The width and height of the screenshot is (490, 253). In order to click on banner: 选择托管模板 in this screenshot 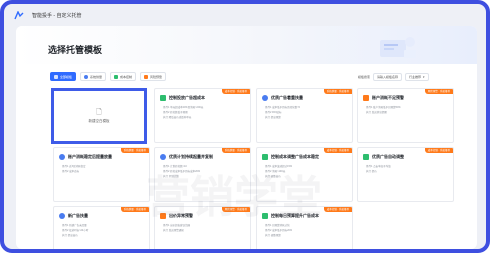, I will do `click(246, 45)`.